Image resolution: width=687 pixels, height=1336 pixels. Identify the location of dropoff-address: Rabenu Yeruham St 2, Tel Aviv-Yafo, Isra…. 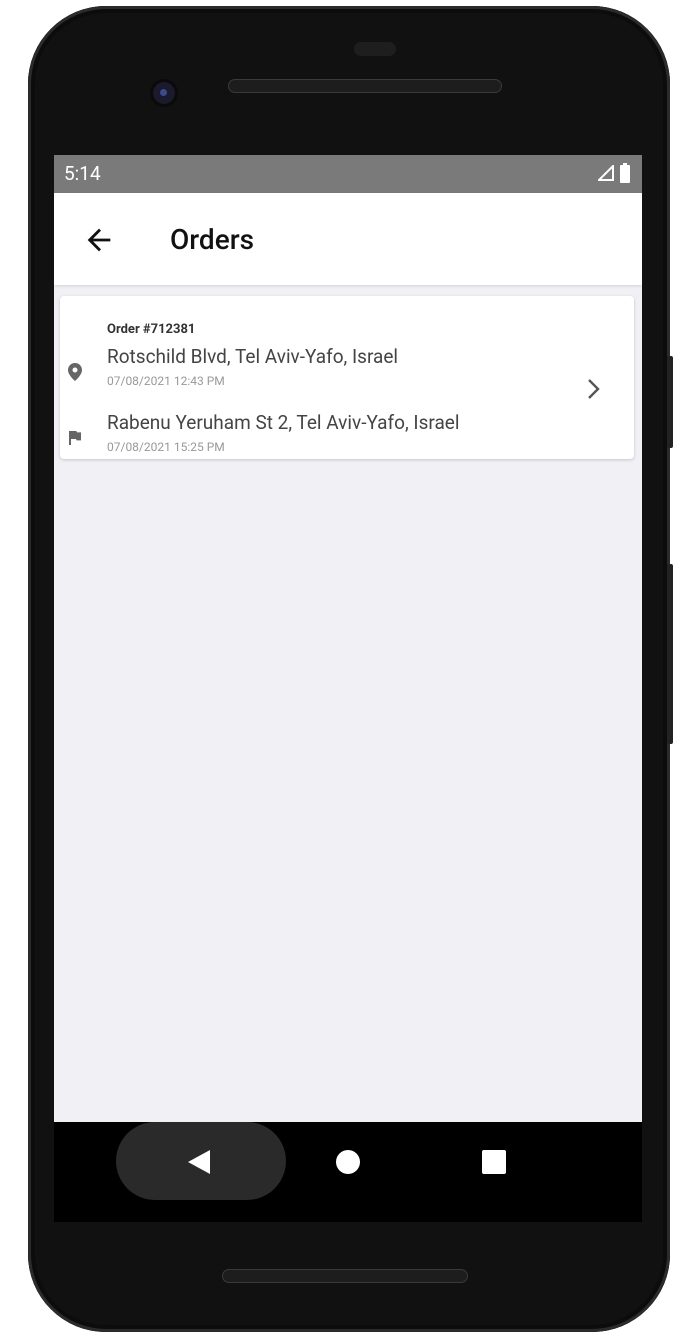
(283, 422).